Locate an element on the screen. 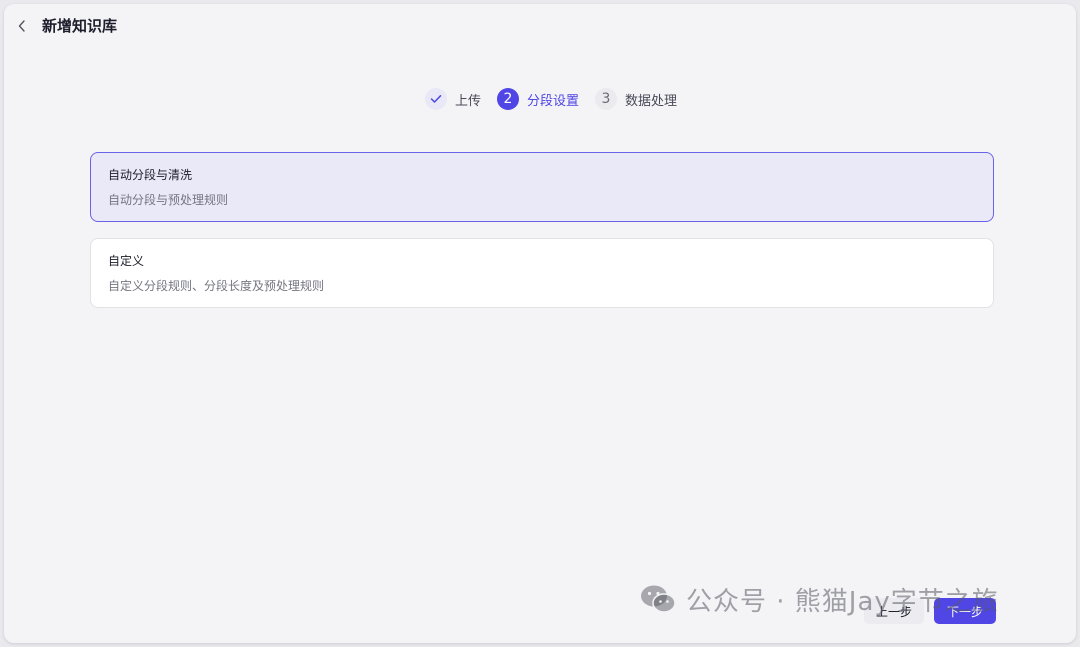 This screenshot has width=1080, height=647. page-title: 新增知识库 is located at coordinates (80, 26).